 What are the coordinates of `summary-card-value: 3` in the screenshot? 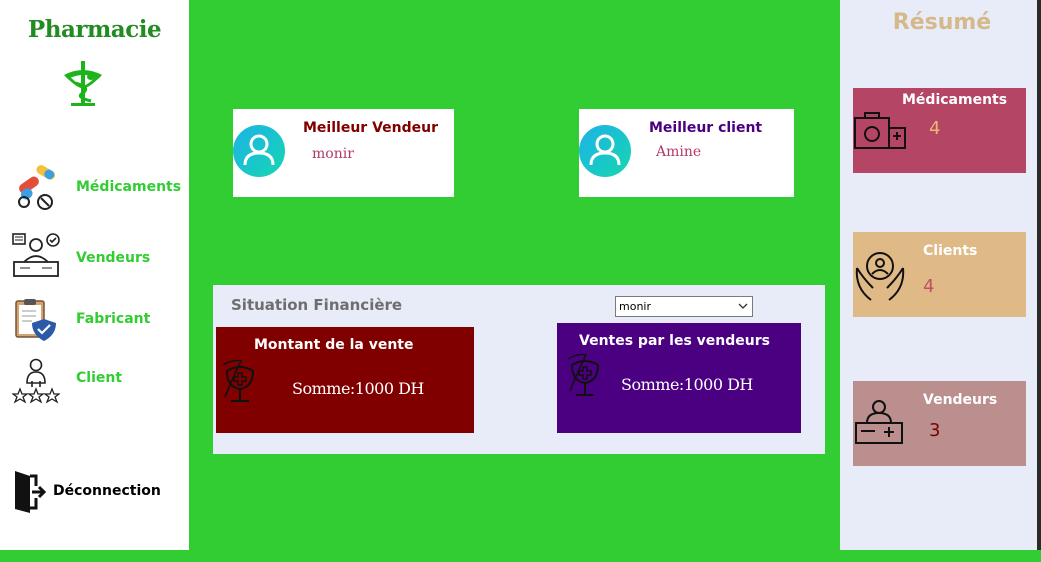 It's located at (935, 430).